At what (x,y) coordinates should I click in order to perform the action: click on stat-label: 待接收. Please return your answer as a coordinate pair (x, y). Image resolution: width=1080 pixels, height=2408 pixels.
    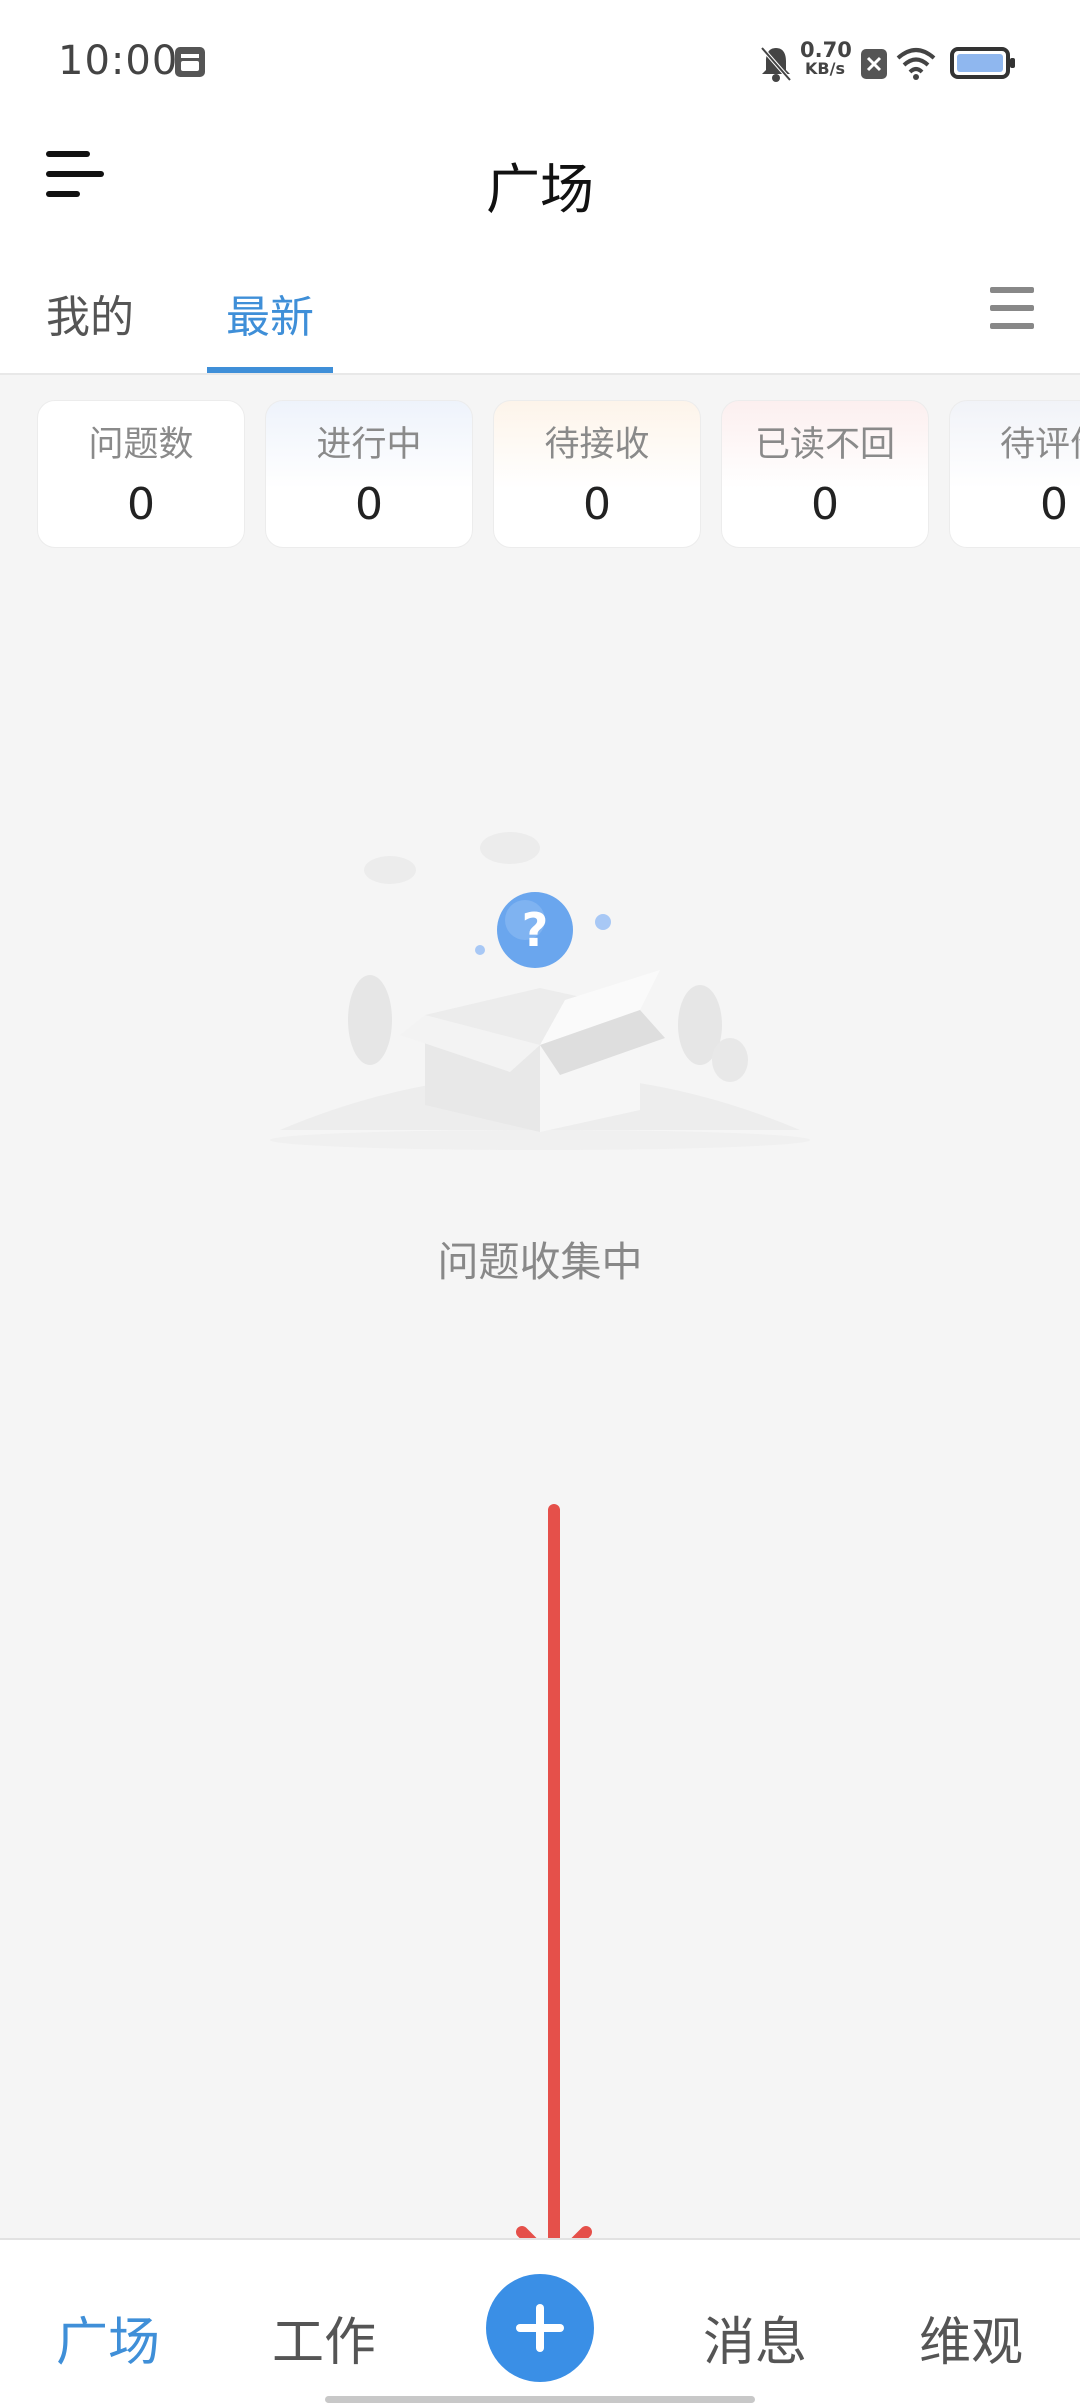
    Looking at the image, I should click on (597, 445).